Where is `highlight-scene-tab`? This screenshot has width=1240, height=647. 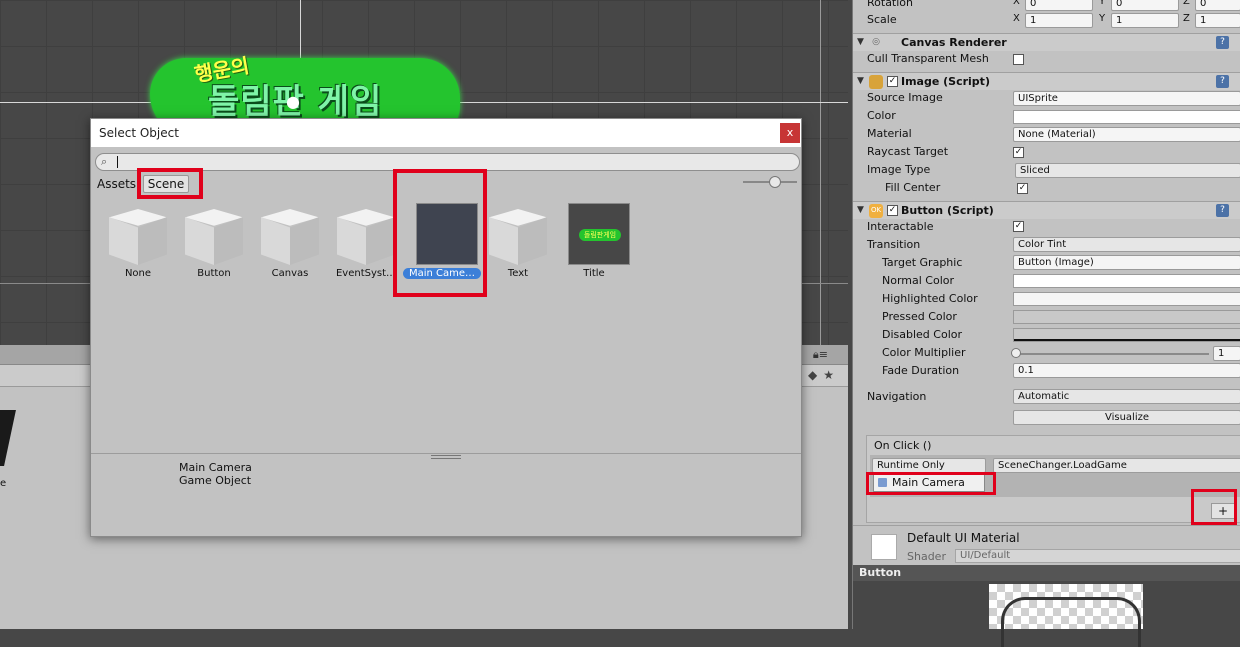
highlight-scene-tab is located at coordinates (170, 183).